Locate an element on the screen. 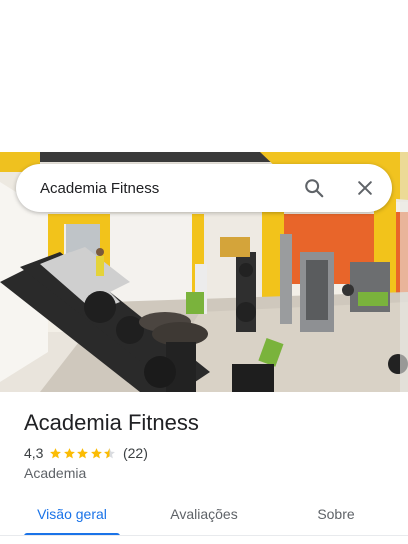 This screenshot has height=544, width=408. tab-overview-label: Visão geral is located at coordinates (72, 514).